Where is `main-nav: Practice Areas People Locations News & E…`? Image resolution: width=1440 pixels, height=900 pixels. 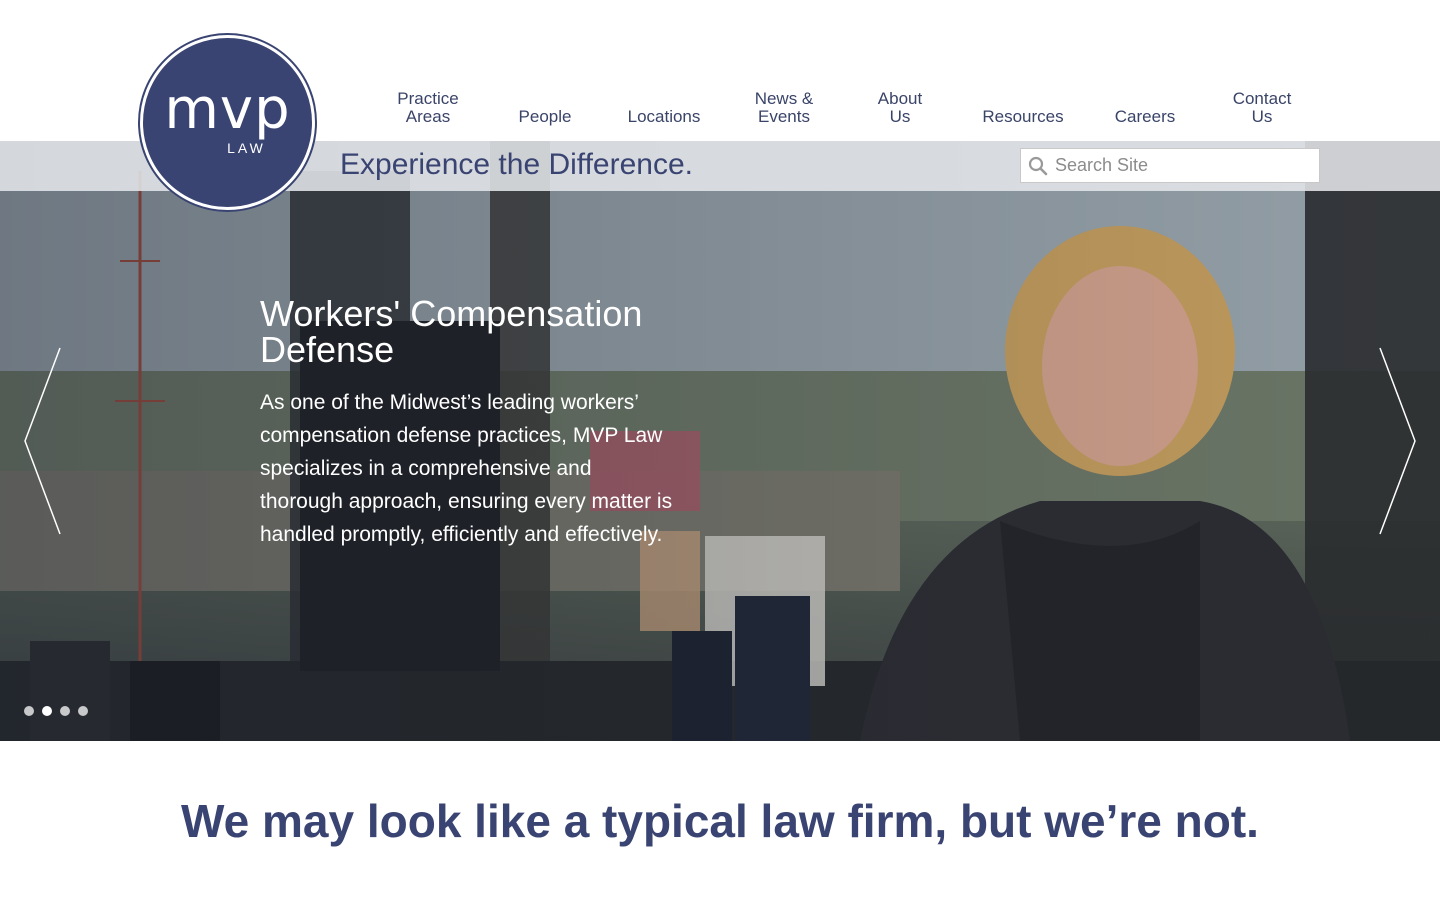
main-nav: Practice Areas People Locations News & E… is located at coordinates (845, 110).